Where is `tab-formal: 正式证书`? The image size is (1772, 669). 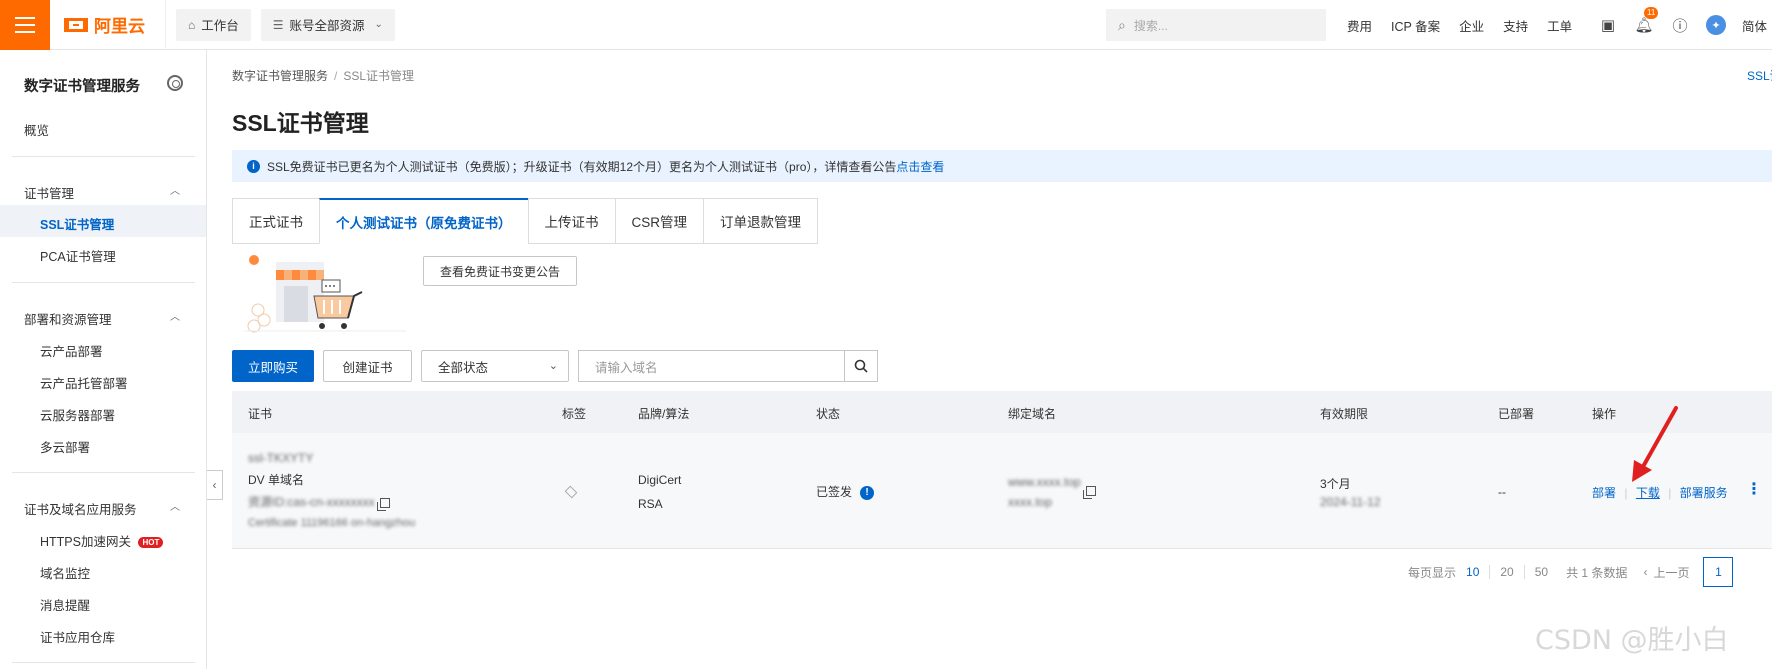
tab-formal: 正式证书 is located at coordinates (275, 221).